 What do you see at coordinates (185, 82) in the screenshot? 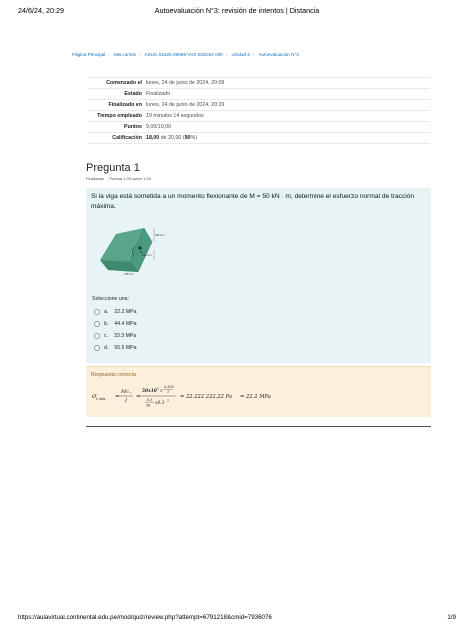
I see `summary-value: lunes, 24 de junio de 2024, 20:09` at bounding box center [185, 82].